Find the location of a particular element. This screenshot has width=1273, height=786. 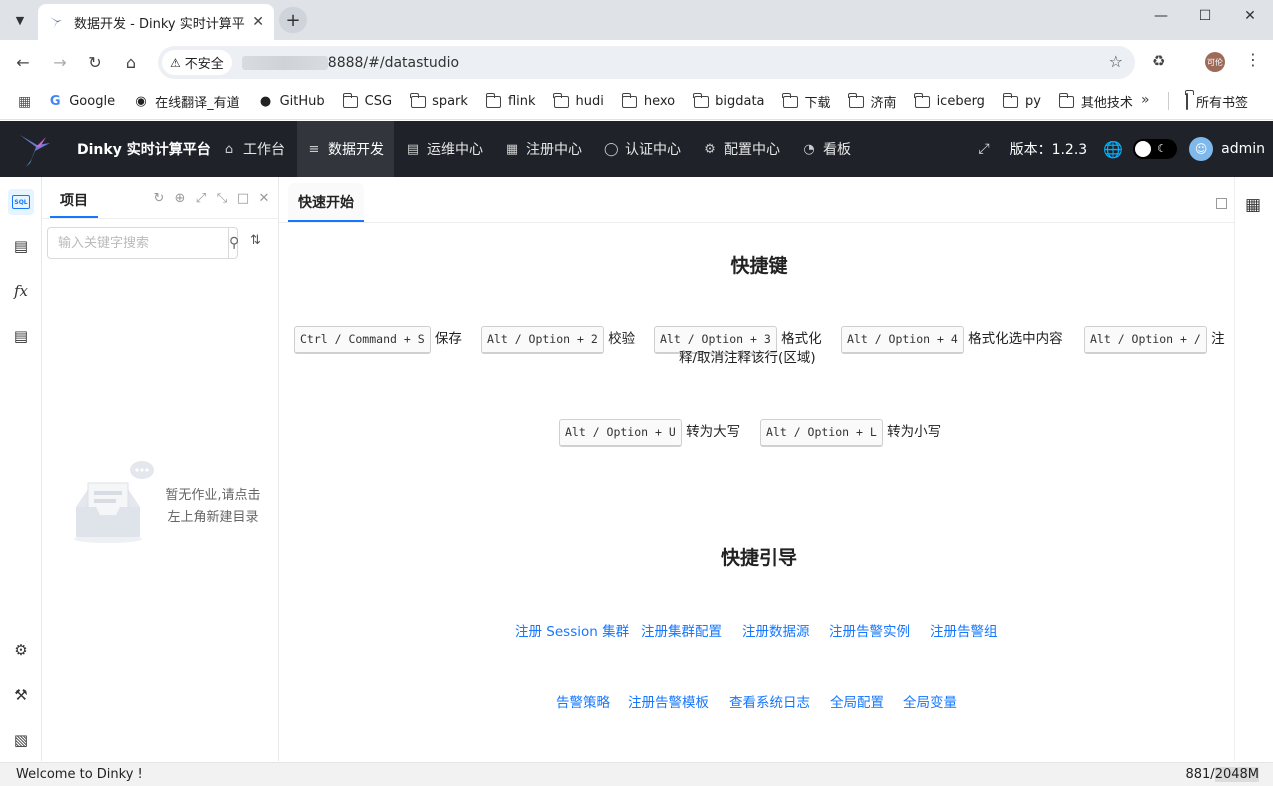

window-close-icon: ✕ is located at coordinates (1250, 16).